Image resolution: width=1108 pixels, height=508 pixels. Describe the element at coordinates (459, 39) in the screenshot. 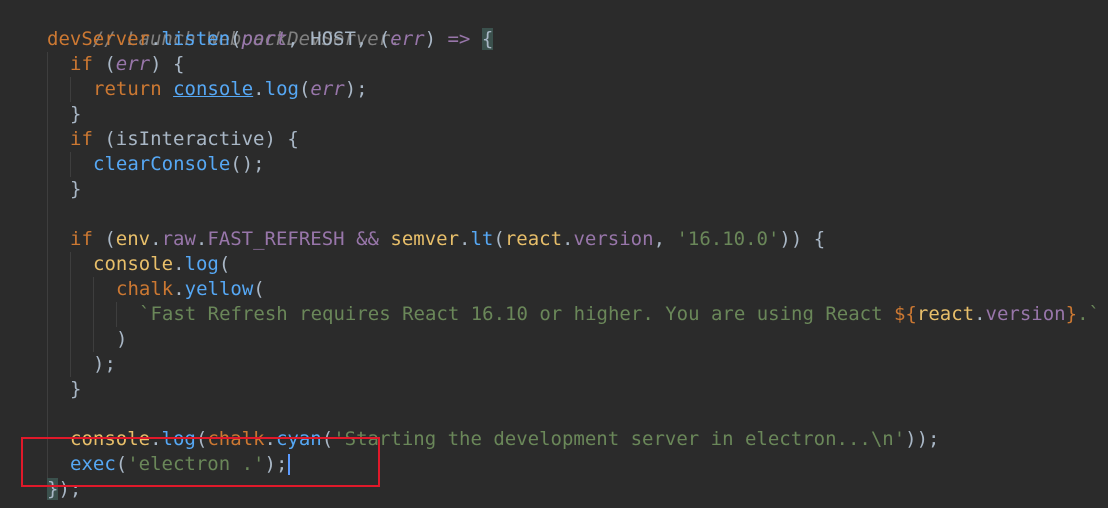

I see `token: =>` at that location.